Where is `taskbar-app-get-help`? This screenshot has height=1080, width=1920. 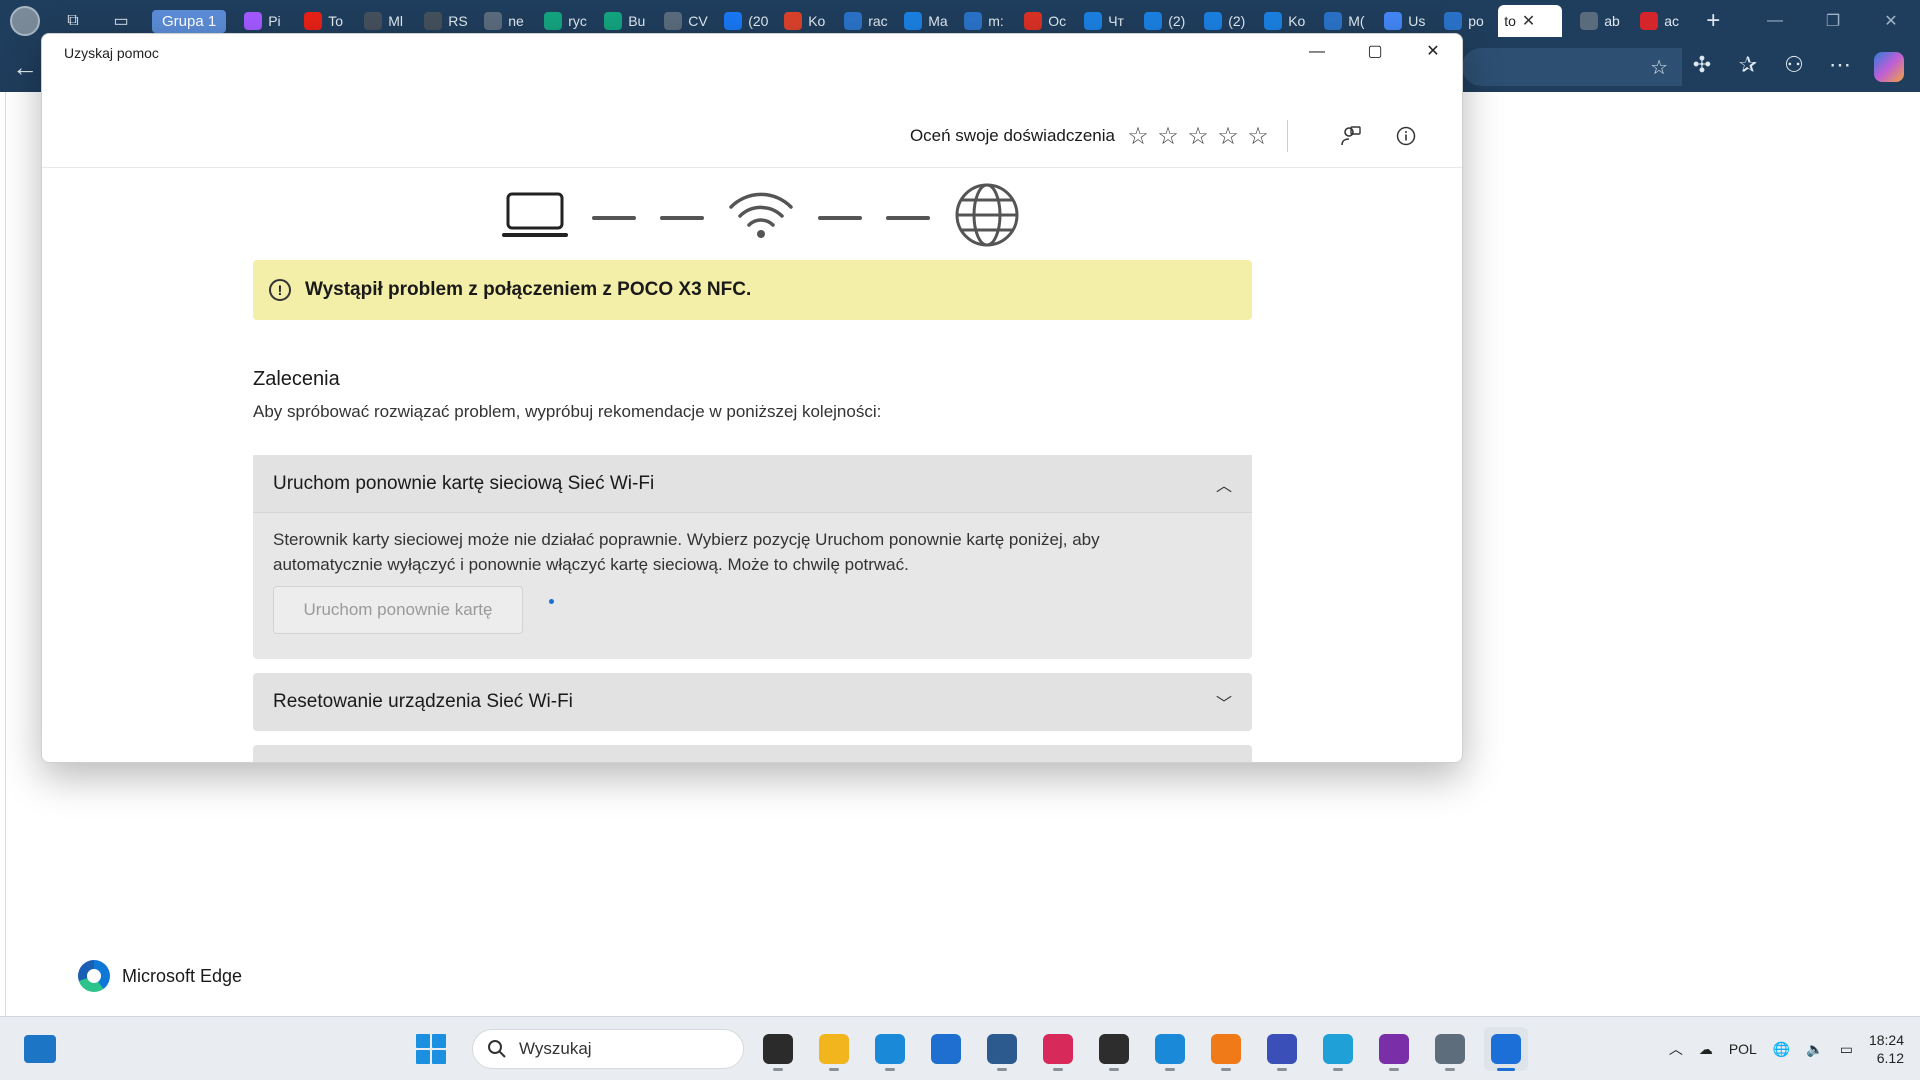
taskbar-app-get-help is located at coordinates (1506, 1049).